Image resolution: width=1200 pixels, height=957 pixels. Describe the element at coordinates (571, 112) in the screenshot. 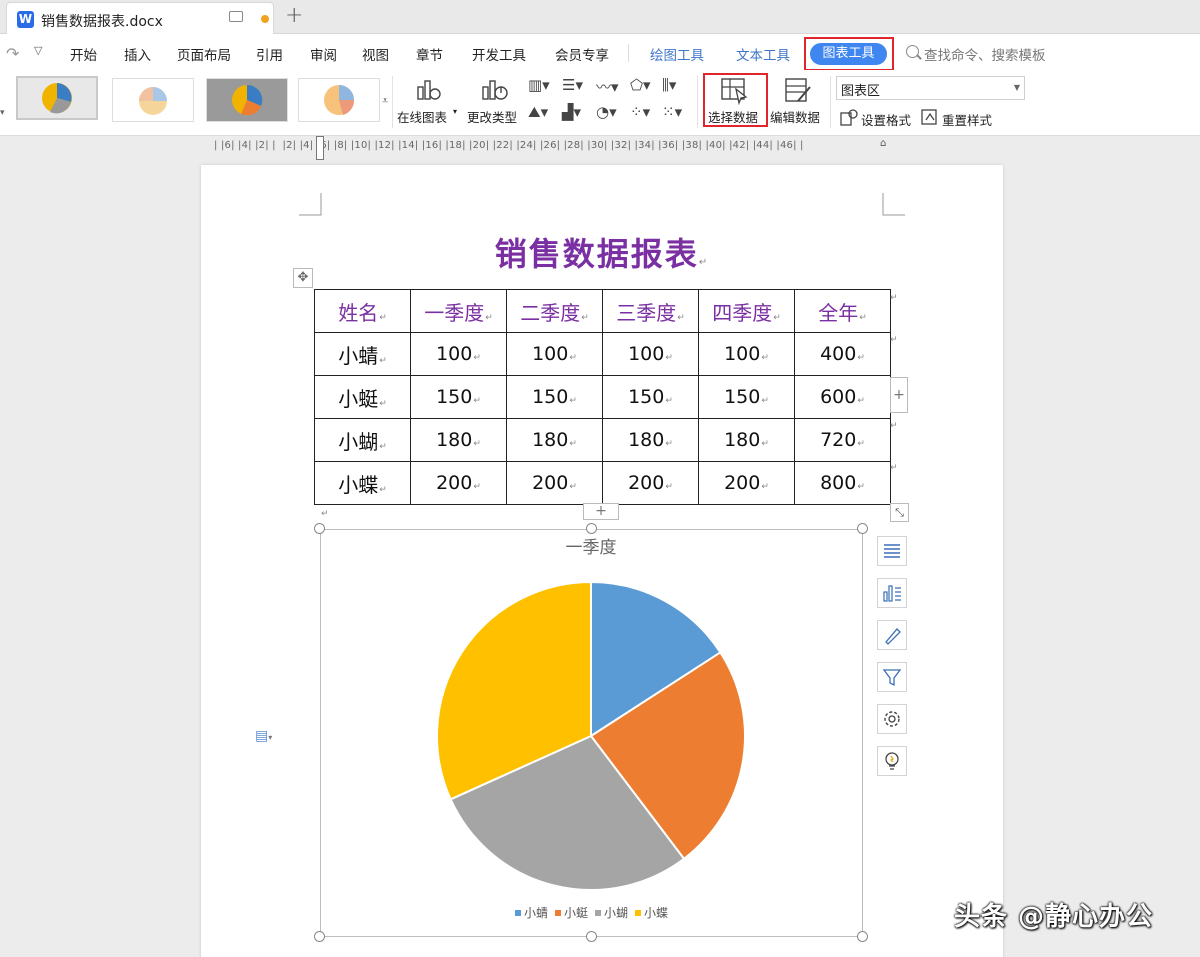

I see `combo-chart-icon: ▟▾` at that location.